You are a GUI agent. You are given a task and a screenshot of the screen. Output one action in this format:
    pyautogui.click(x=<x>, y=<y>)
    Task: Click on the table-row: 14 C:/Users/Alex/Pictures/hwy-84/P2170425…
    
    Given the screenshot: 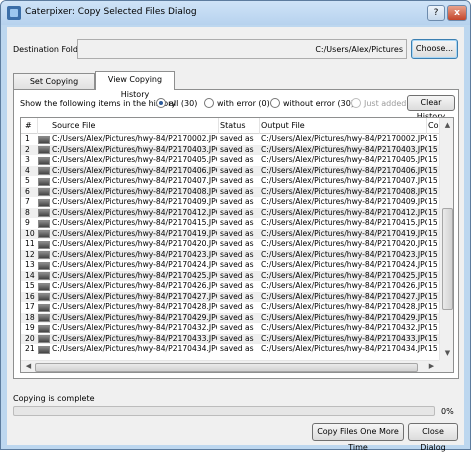 What is the action you would take?
    pyautogui.click(x=230, y=275)
    